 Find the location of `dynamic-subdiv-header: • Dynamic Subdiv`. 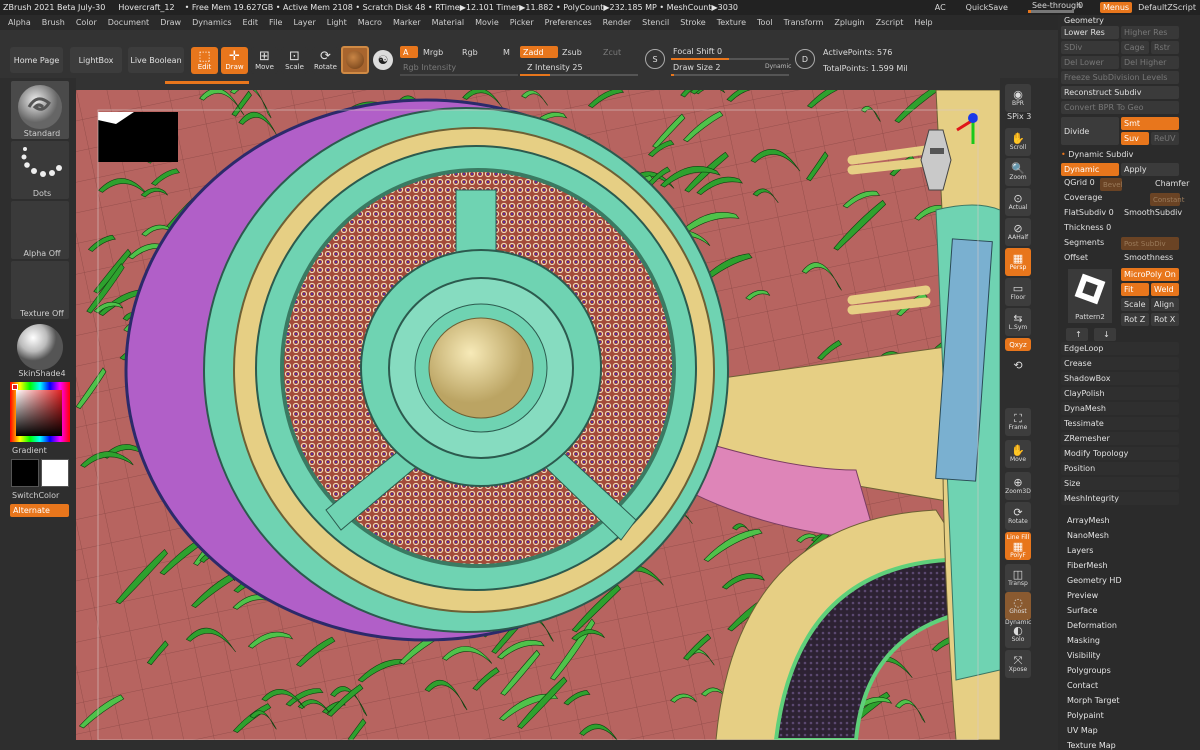

dynamic-subdiv-header: • Dynamic Subdiv is located at coordinates (1097, 154).